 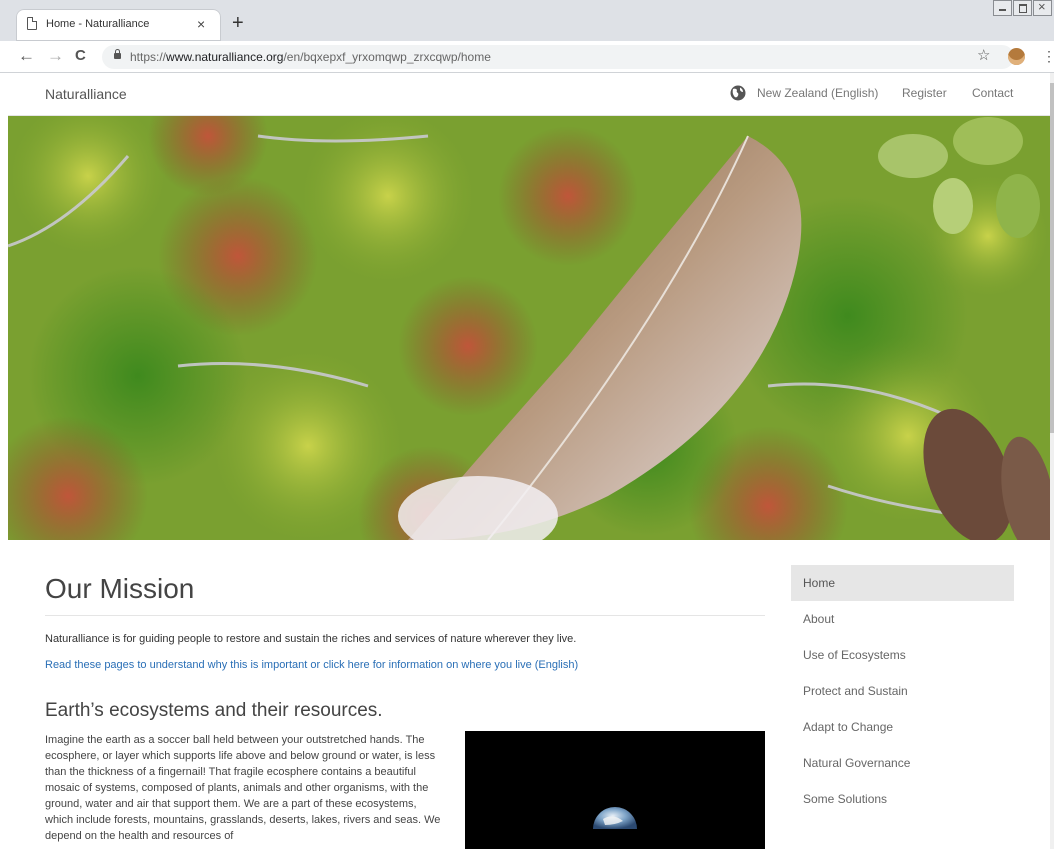 I want to click on star-icon: ☆, so click(x=983, y=56).